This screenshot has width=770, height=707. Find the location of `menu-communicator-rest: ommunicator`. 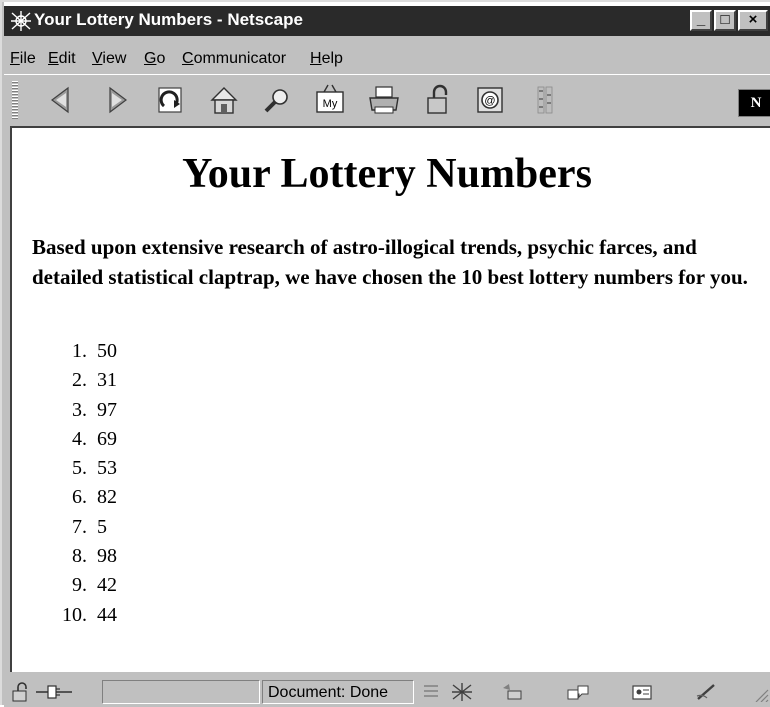

menu-communicator-rest: ommunicator is located at coordinates (240, 58).